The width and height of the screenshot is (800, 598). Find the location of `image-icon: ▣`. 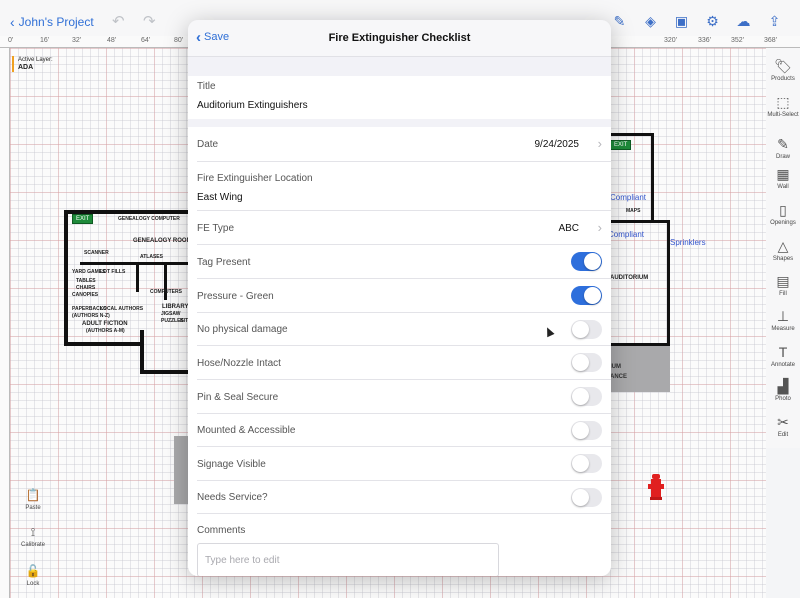

image-icon: ▣ is located at coordinates (681, 21).